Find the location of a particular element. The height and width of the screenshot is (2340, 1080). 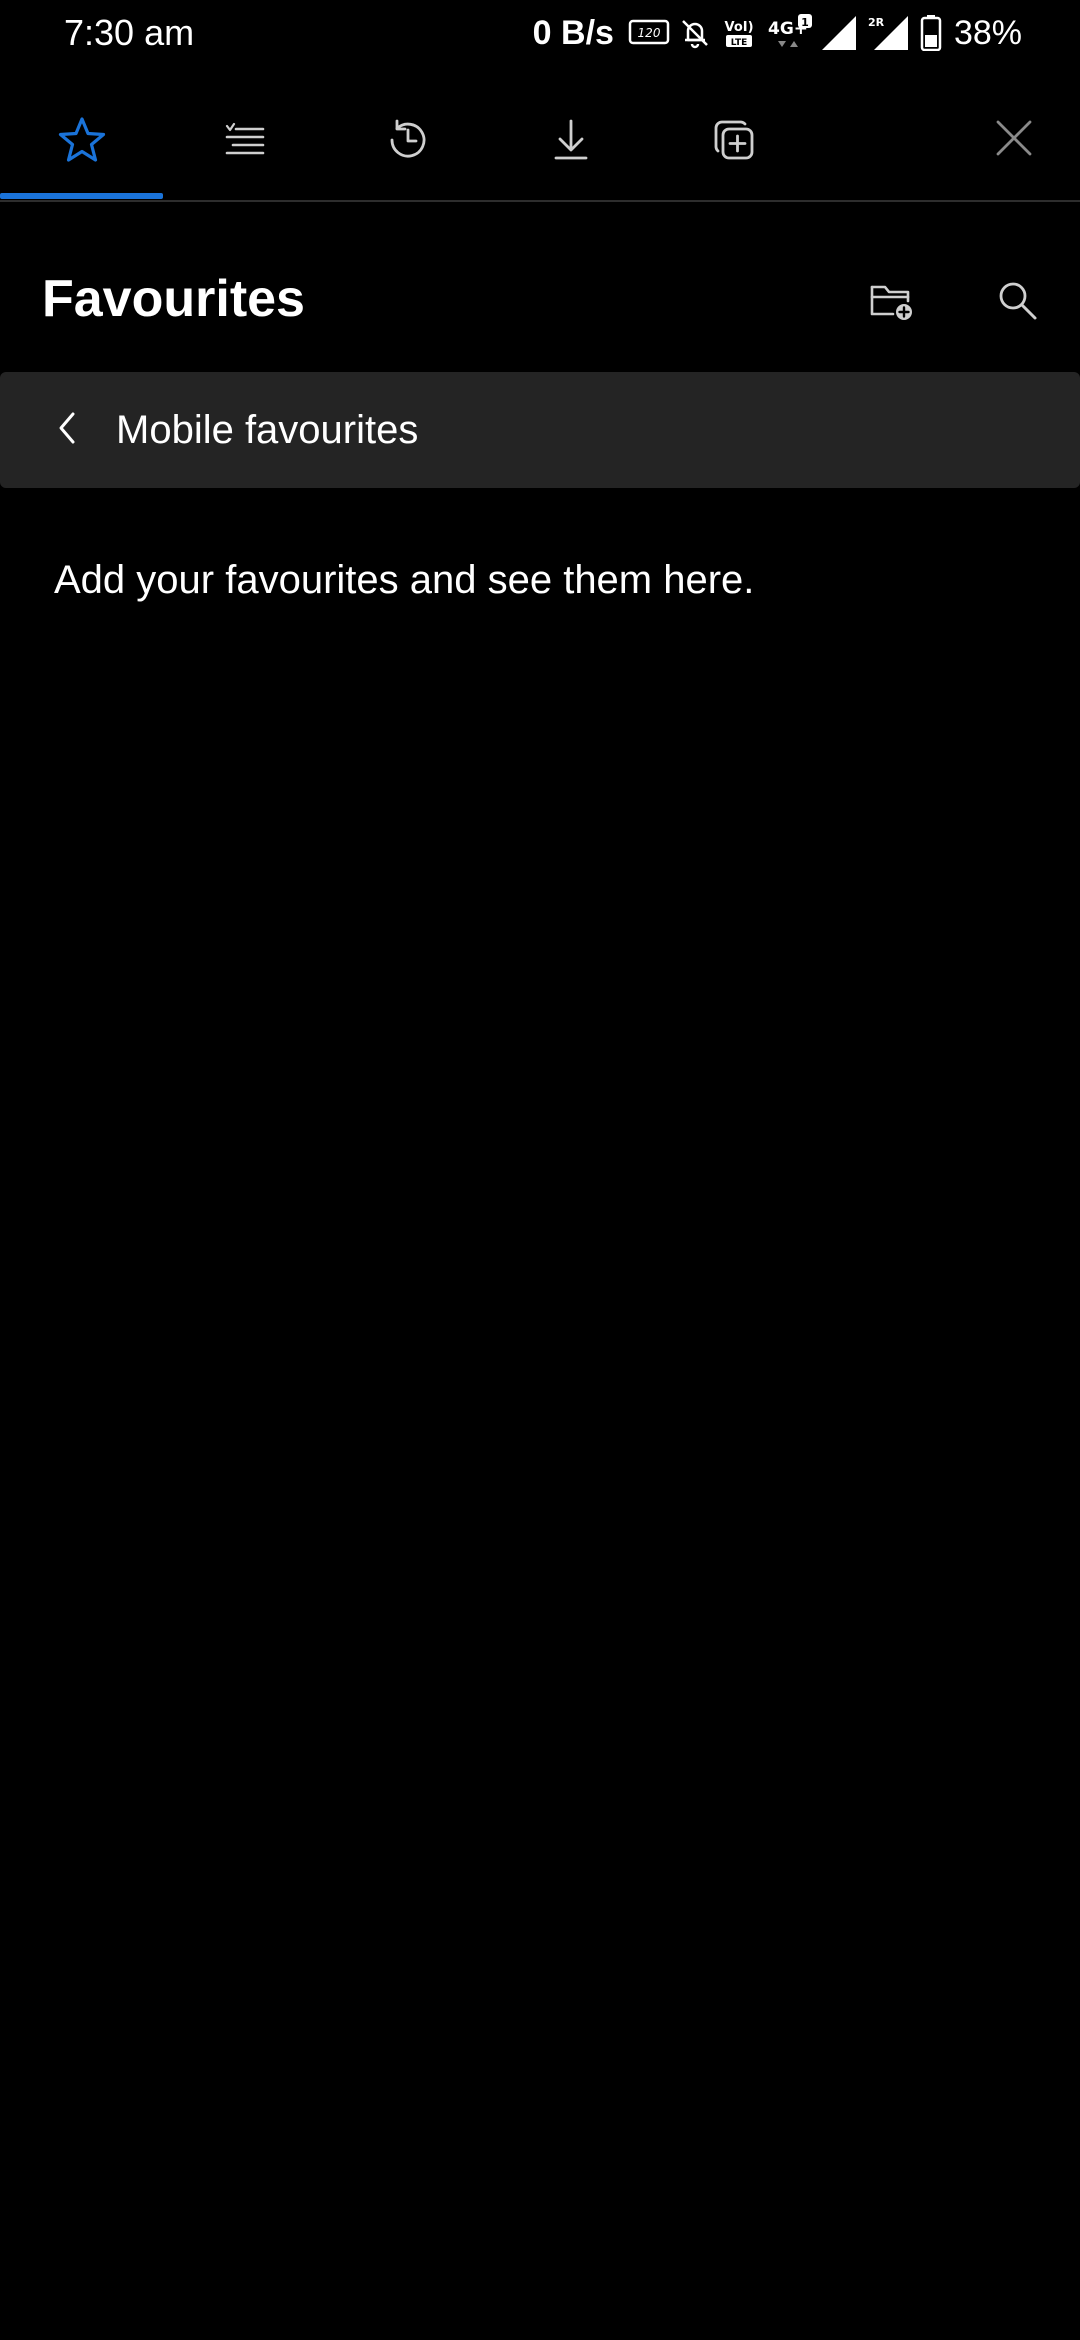

status-time: 7:30 am is located at coordinates (129, 32).